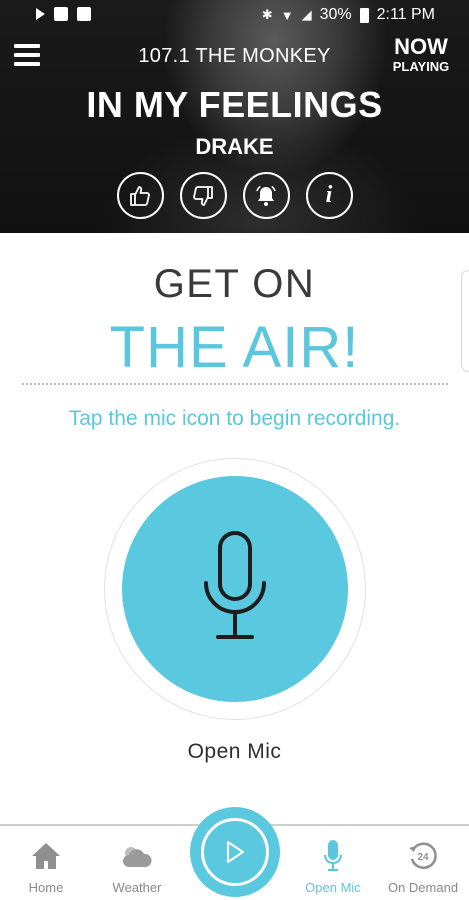 This screenshot has width=469, height=900. What do you see at coordinates (137, 867) in the screenshot?
I see `nav-item-weather: Weather` at bounding box center [137, 867].